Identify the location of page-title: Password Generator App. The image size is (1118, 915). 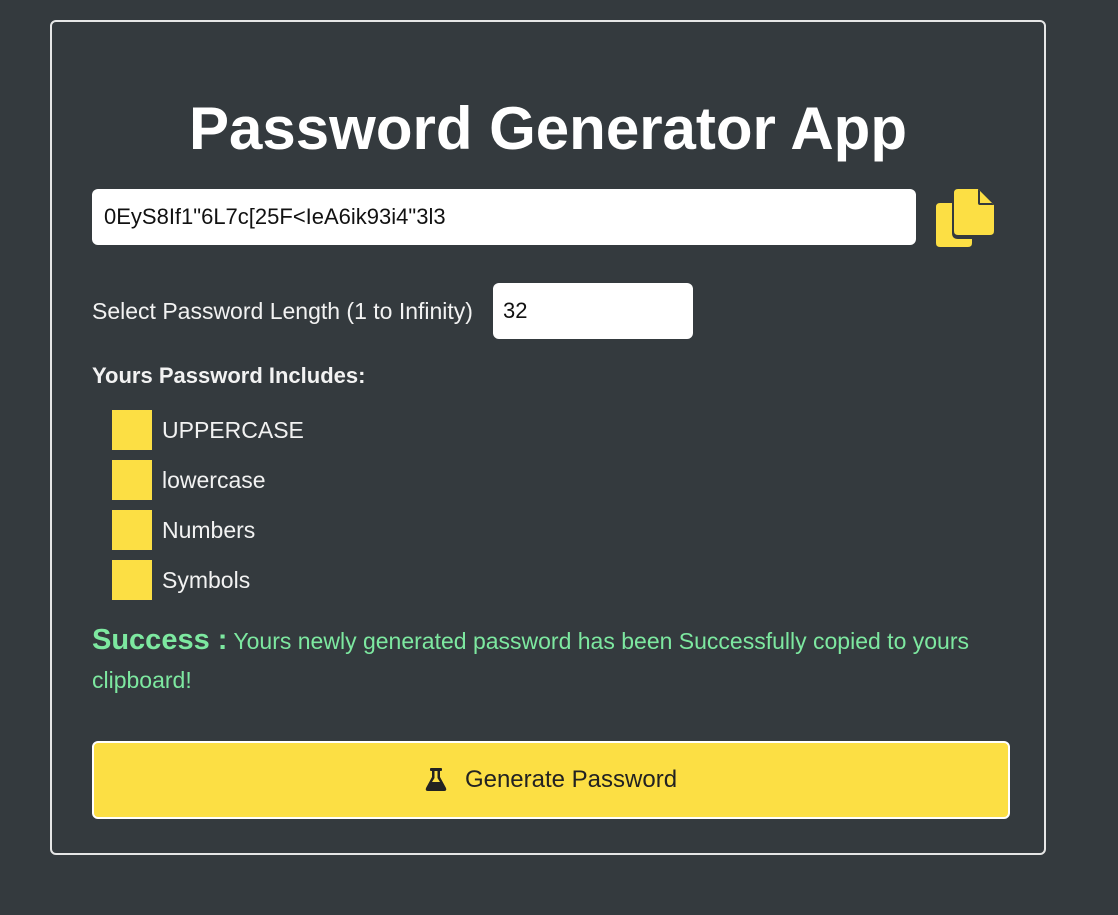
(548, 128).